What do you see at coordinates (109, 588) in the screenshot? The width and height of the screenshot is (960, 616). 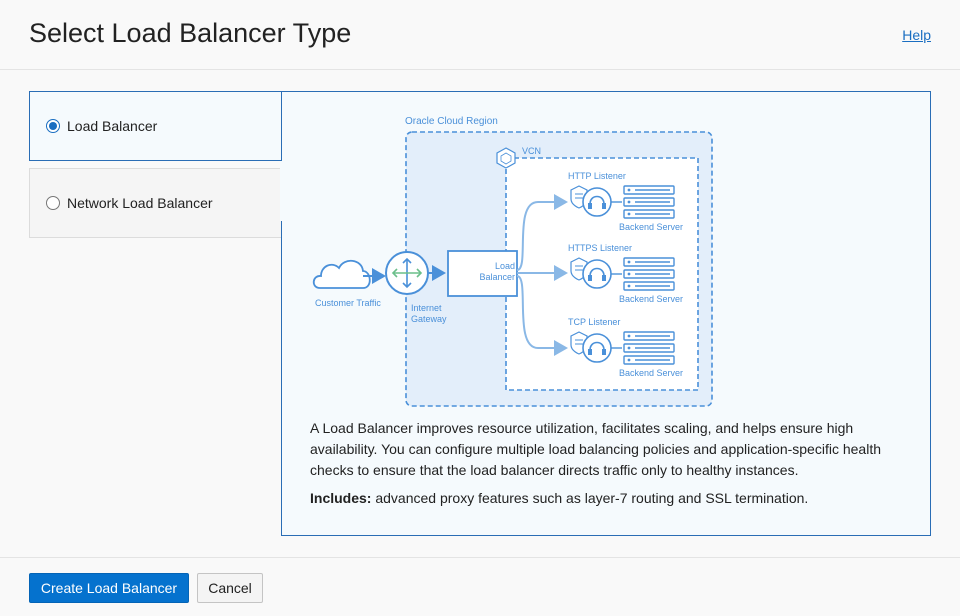 I see `create-load-balancer-button: Create Load Balancer` at bounding box center [109, 588].